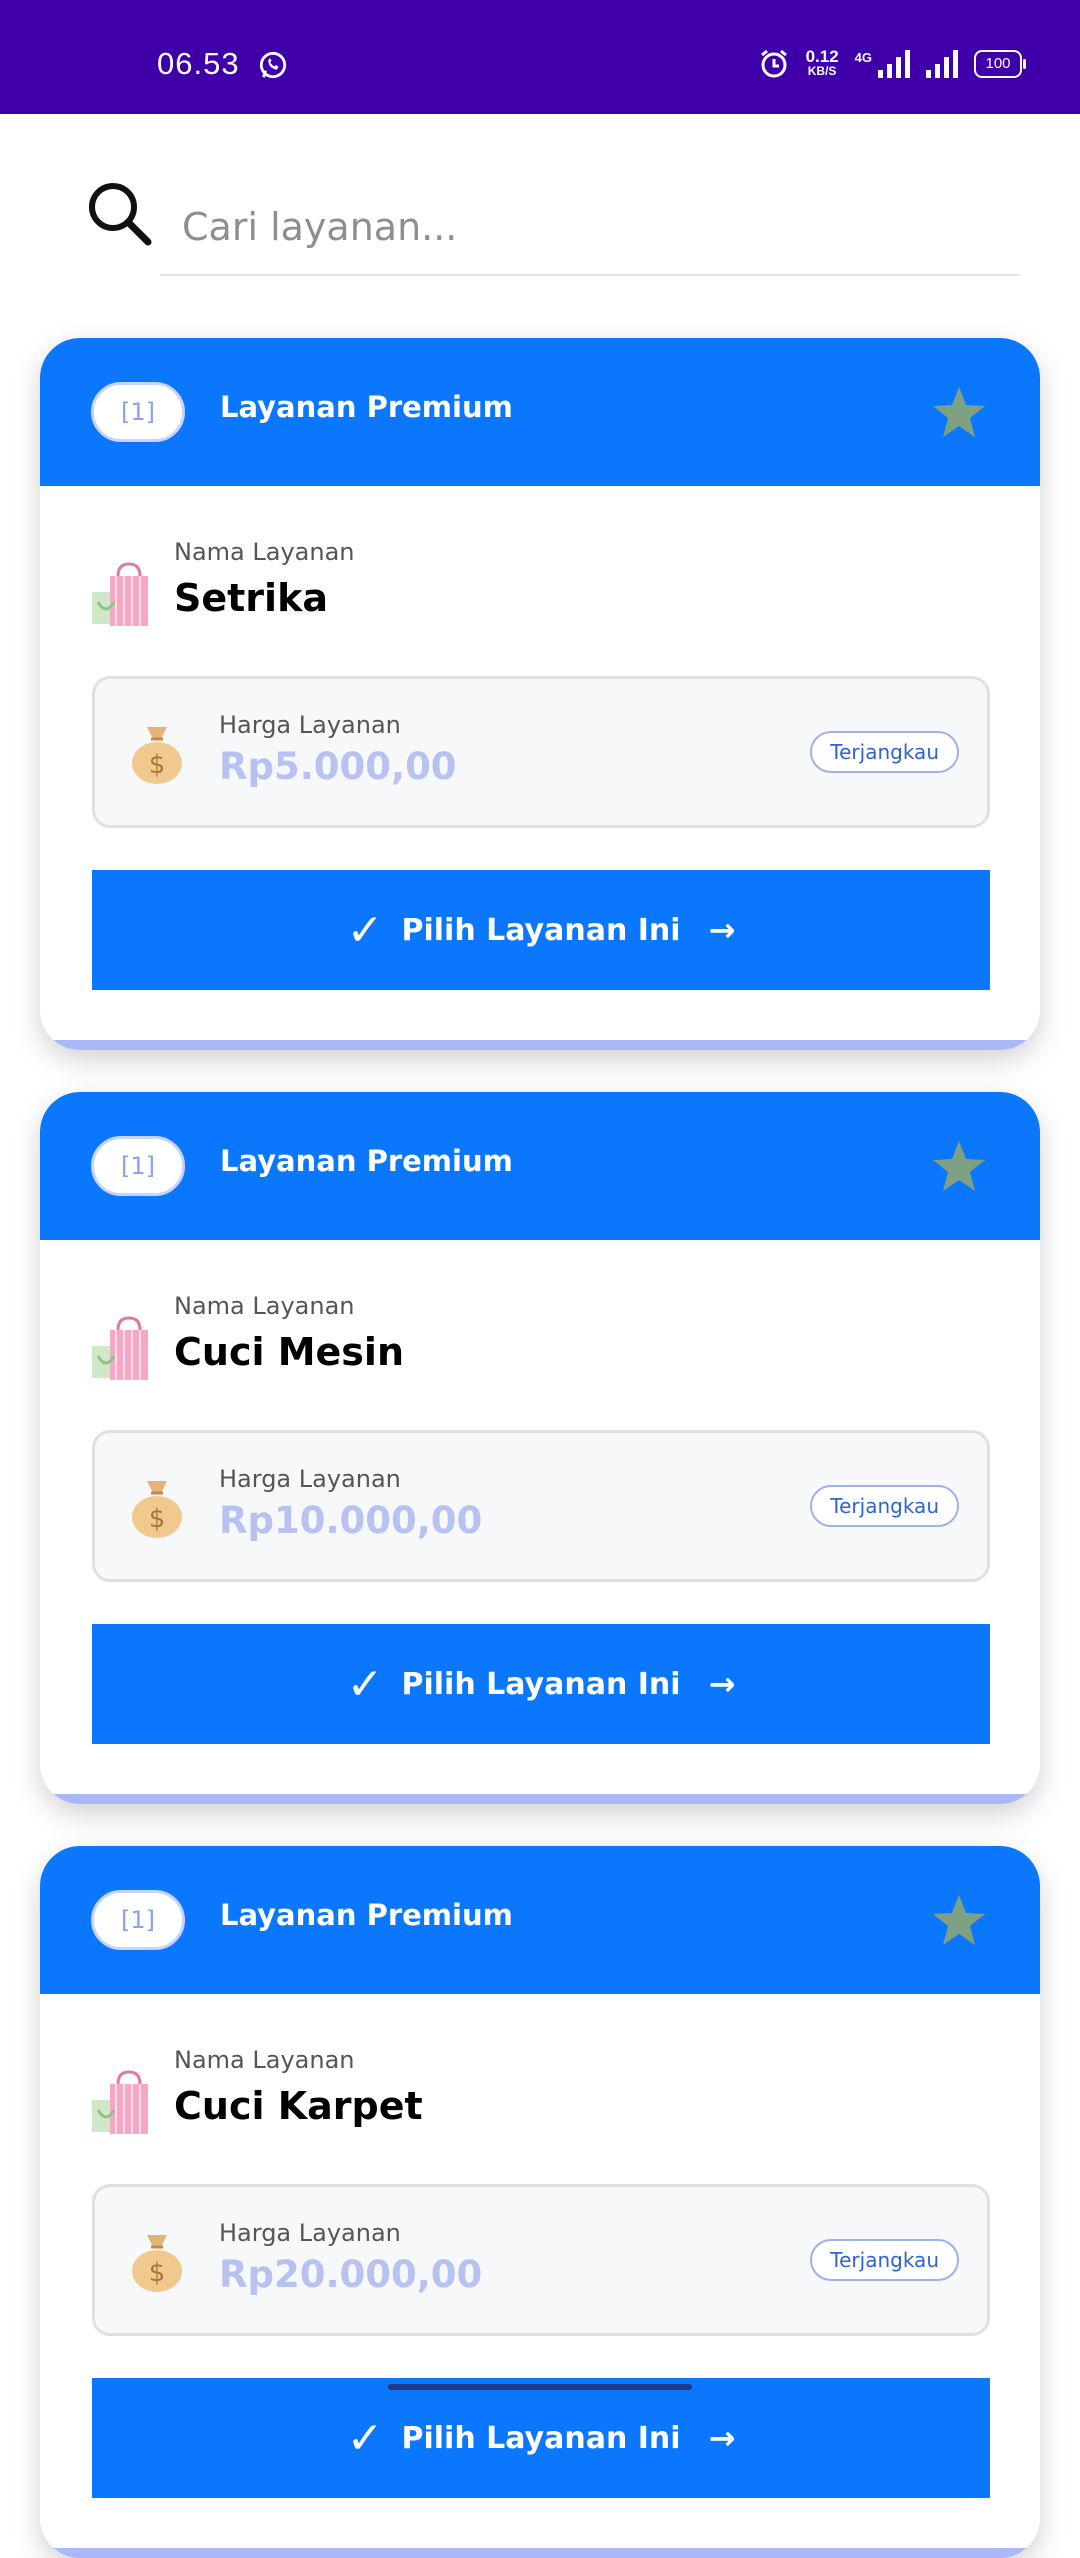 Image resolution: width=1080 pixels, height=2558 pixels. I want to click on whatsapp-icon, so click(273, 65).